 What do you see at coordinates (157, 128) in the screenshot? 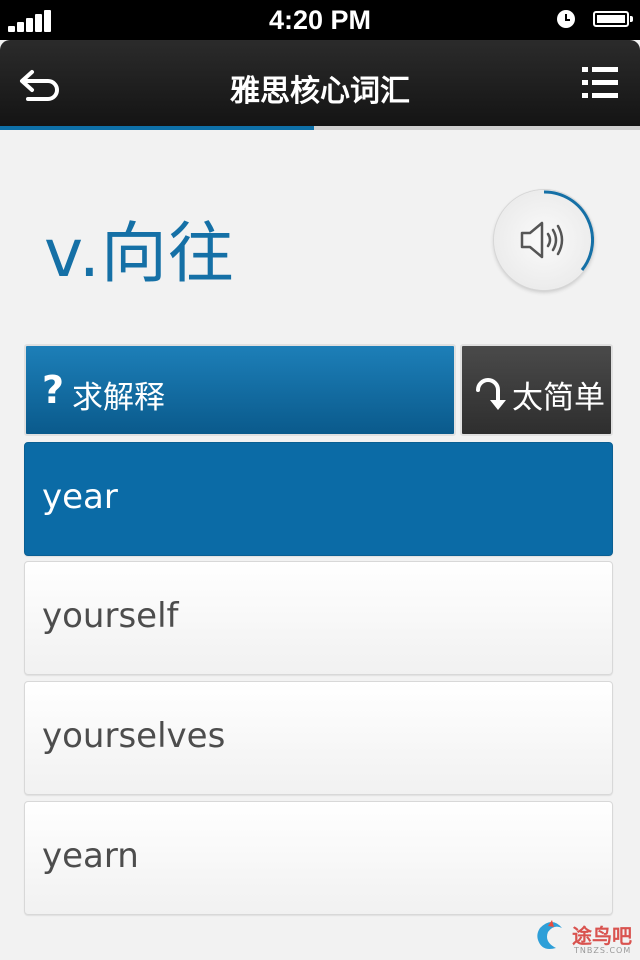
I see `progress-fill` at bounding box center [157, 128].